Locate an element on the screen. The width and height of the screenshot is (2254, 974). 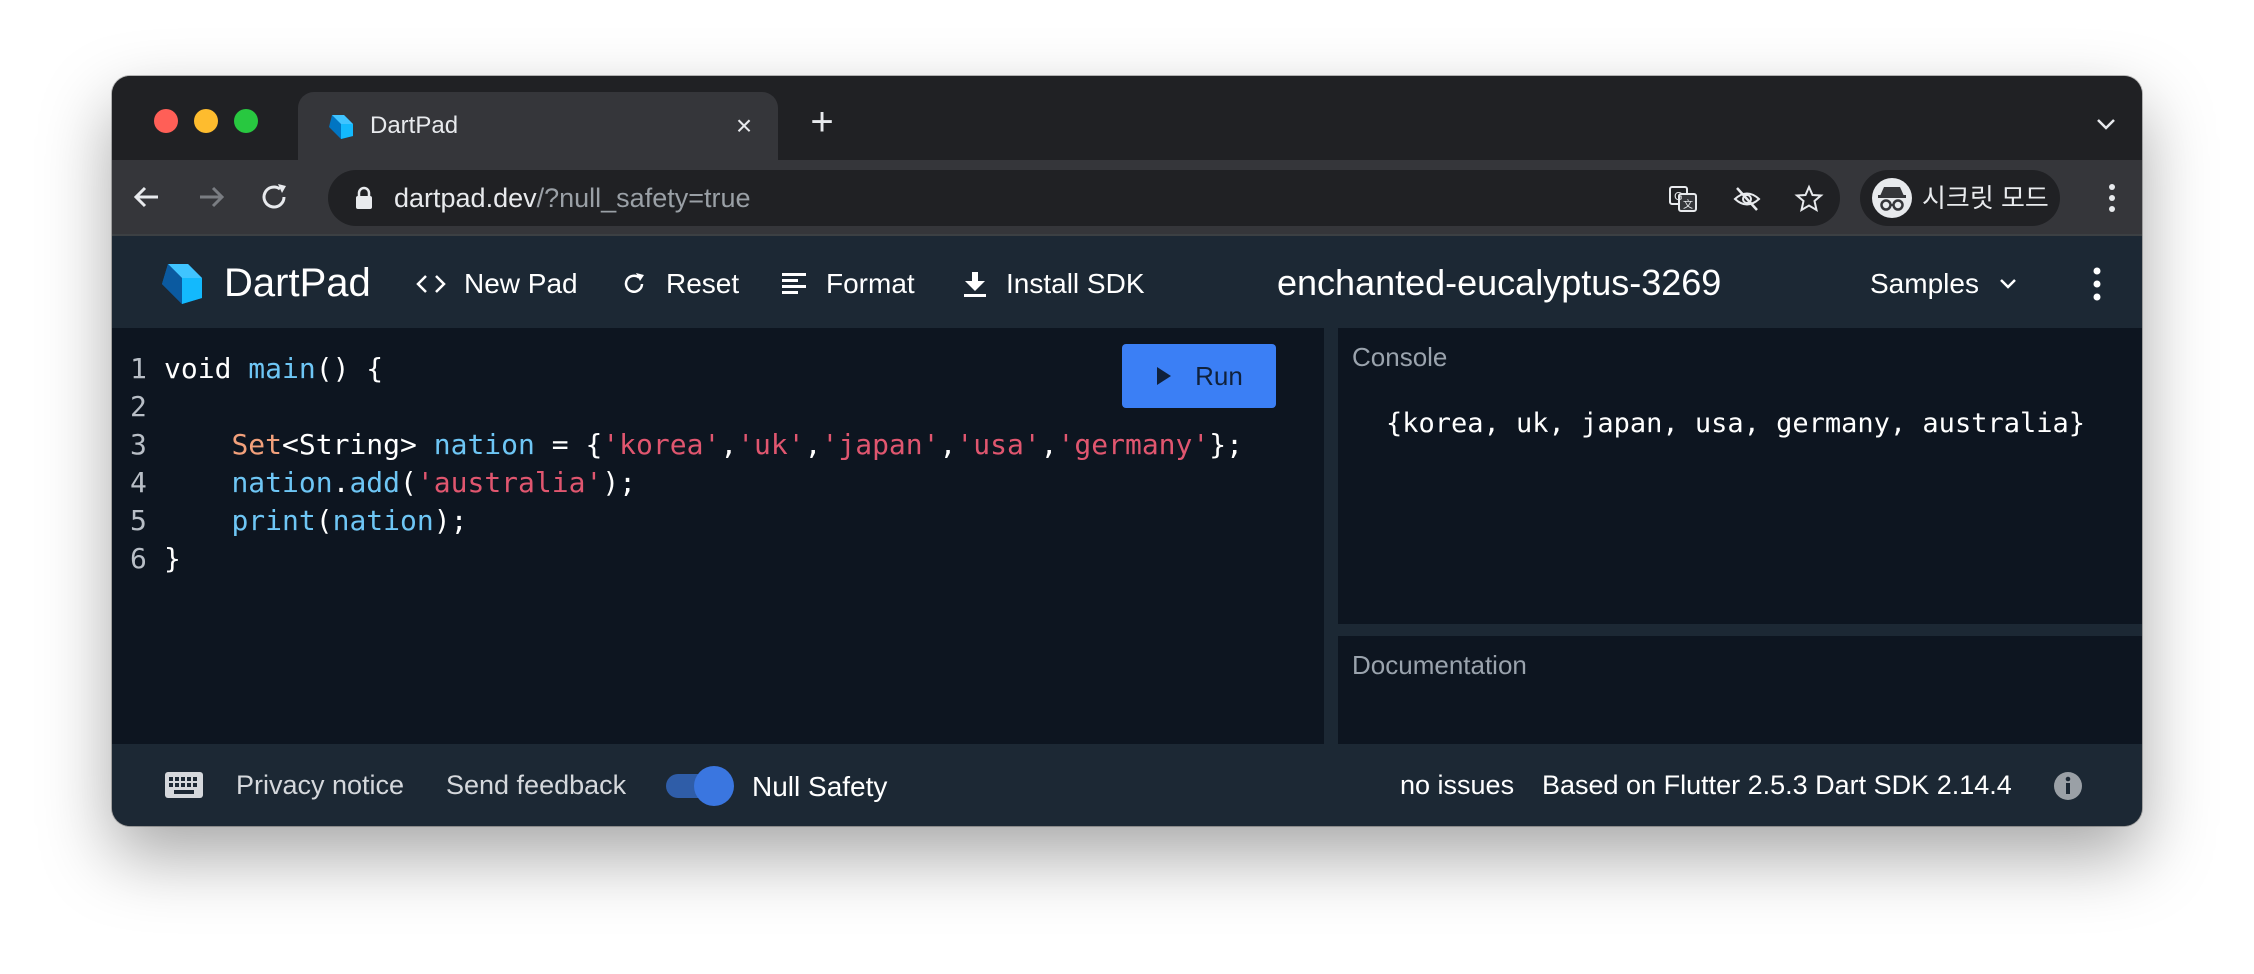
run-button: Run is located at coordinates (1199, 376).